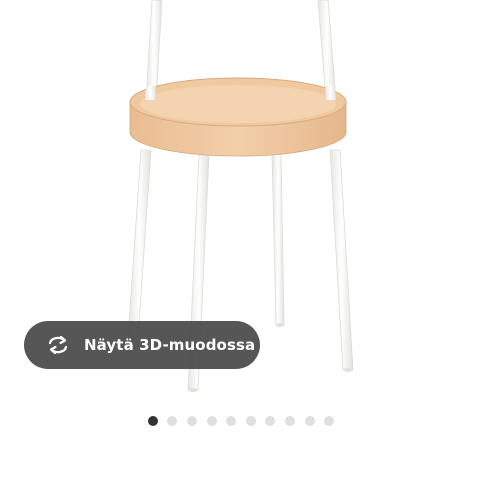 Image resolution: width=480 pixels, height=480 pixels. What do you see at coordinates (170, 345) in the screenshot?
I see `view-in-3d-label: Näytä 3D-muodossa` at bounding box center [170, 345].